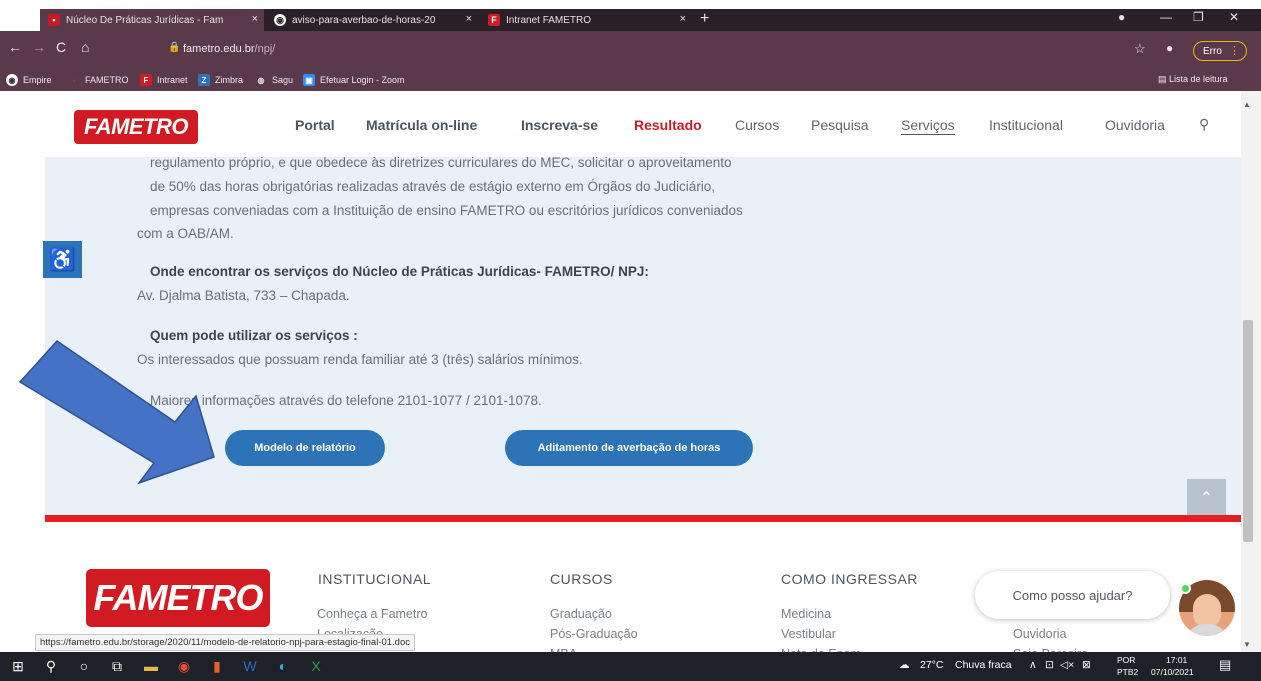 This screenshot has height=681, width=1261. What do you see at coordinates (62, 259) in the screenshot?
I see `accessibility-icon: ♿` at bounding box center [62, 259].